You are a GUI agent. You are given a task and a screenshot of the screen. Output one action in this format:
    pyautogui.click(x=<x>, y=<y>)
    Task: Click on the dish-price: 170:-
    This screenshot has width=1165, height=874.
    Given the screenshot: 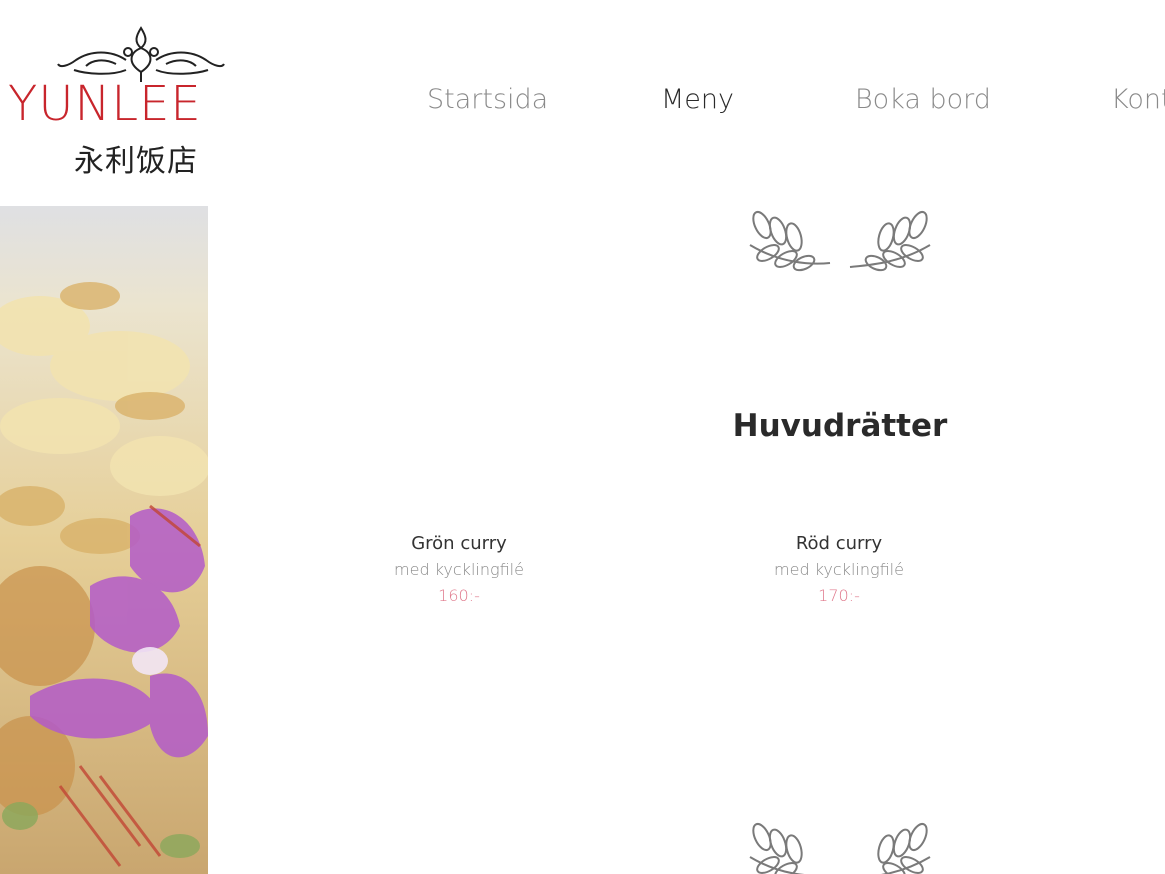 What is the action you would take?
    pyautogui.click(x=839, y=595)
    